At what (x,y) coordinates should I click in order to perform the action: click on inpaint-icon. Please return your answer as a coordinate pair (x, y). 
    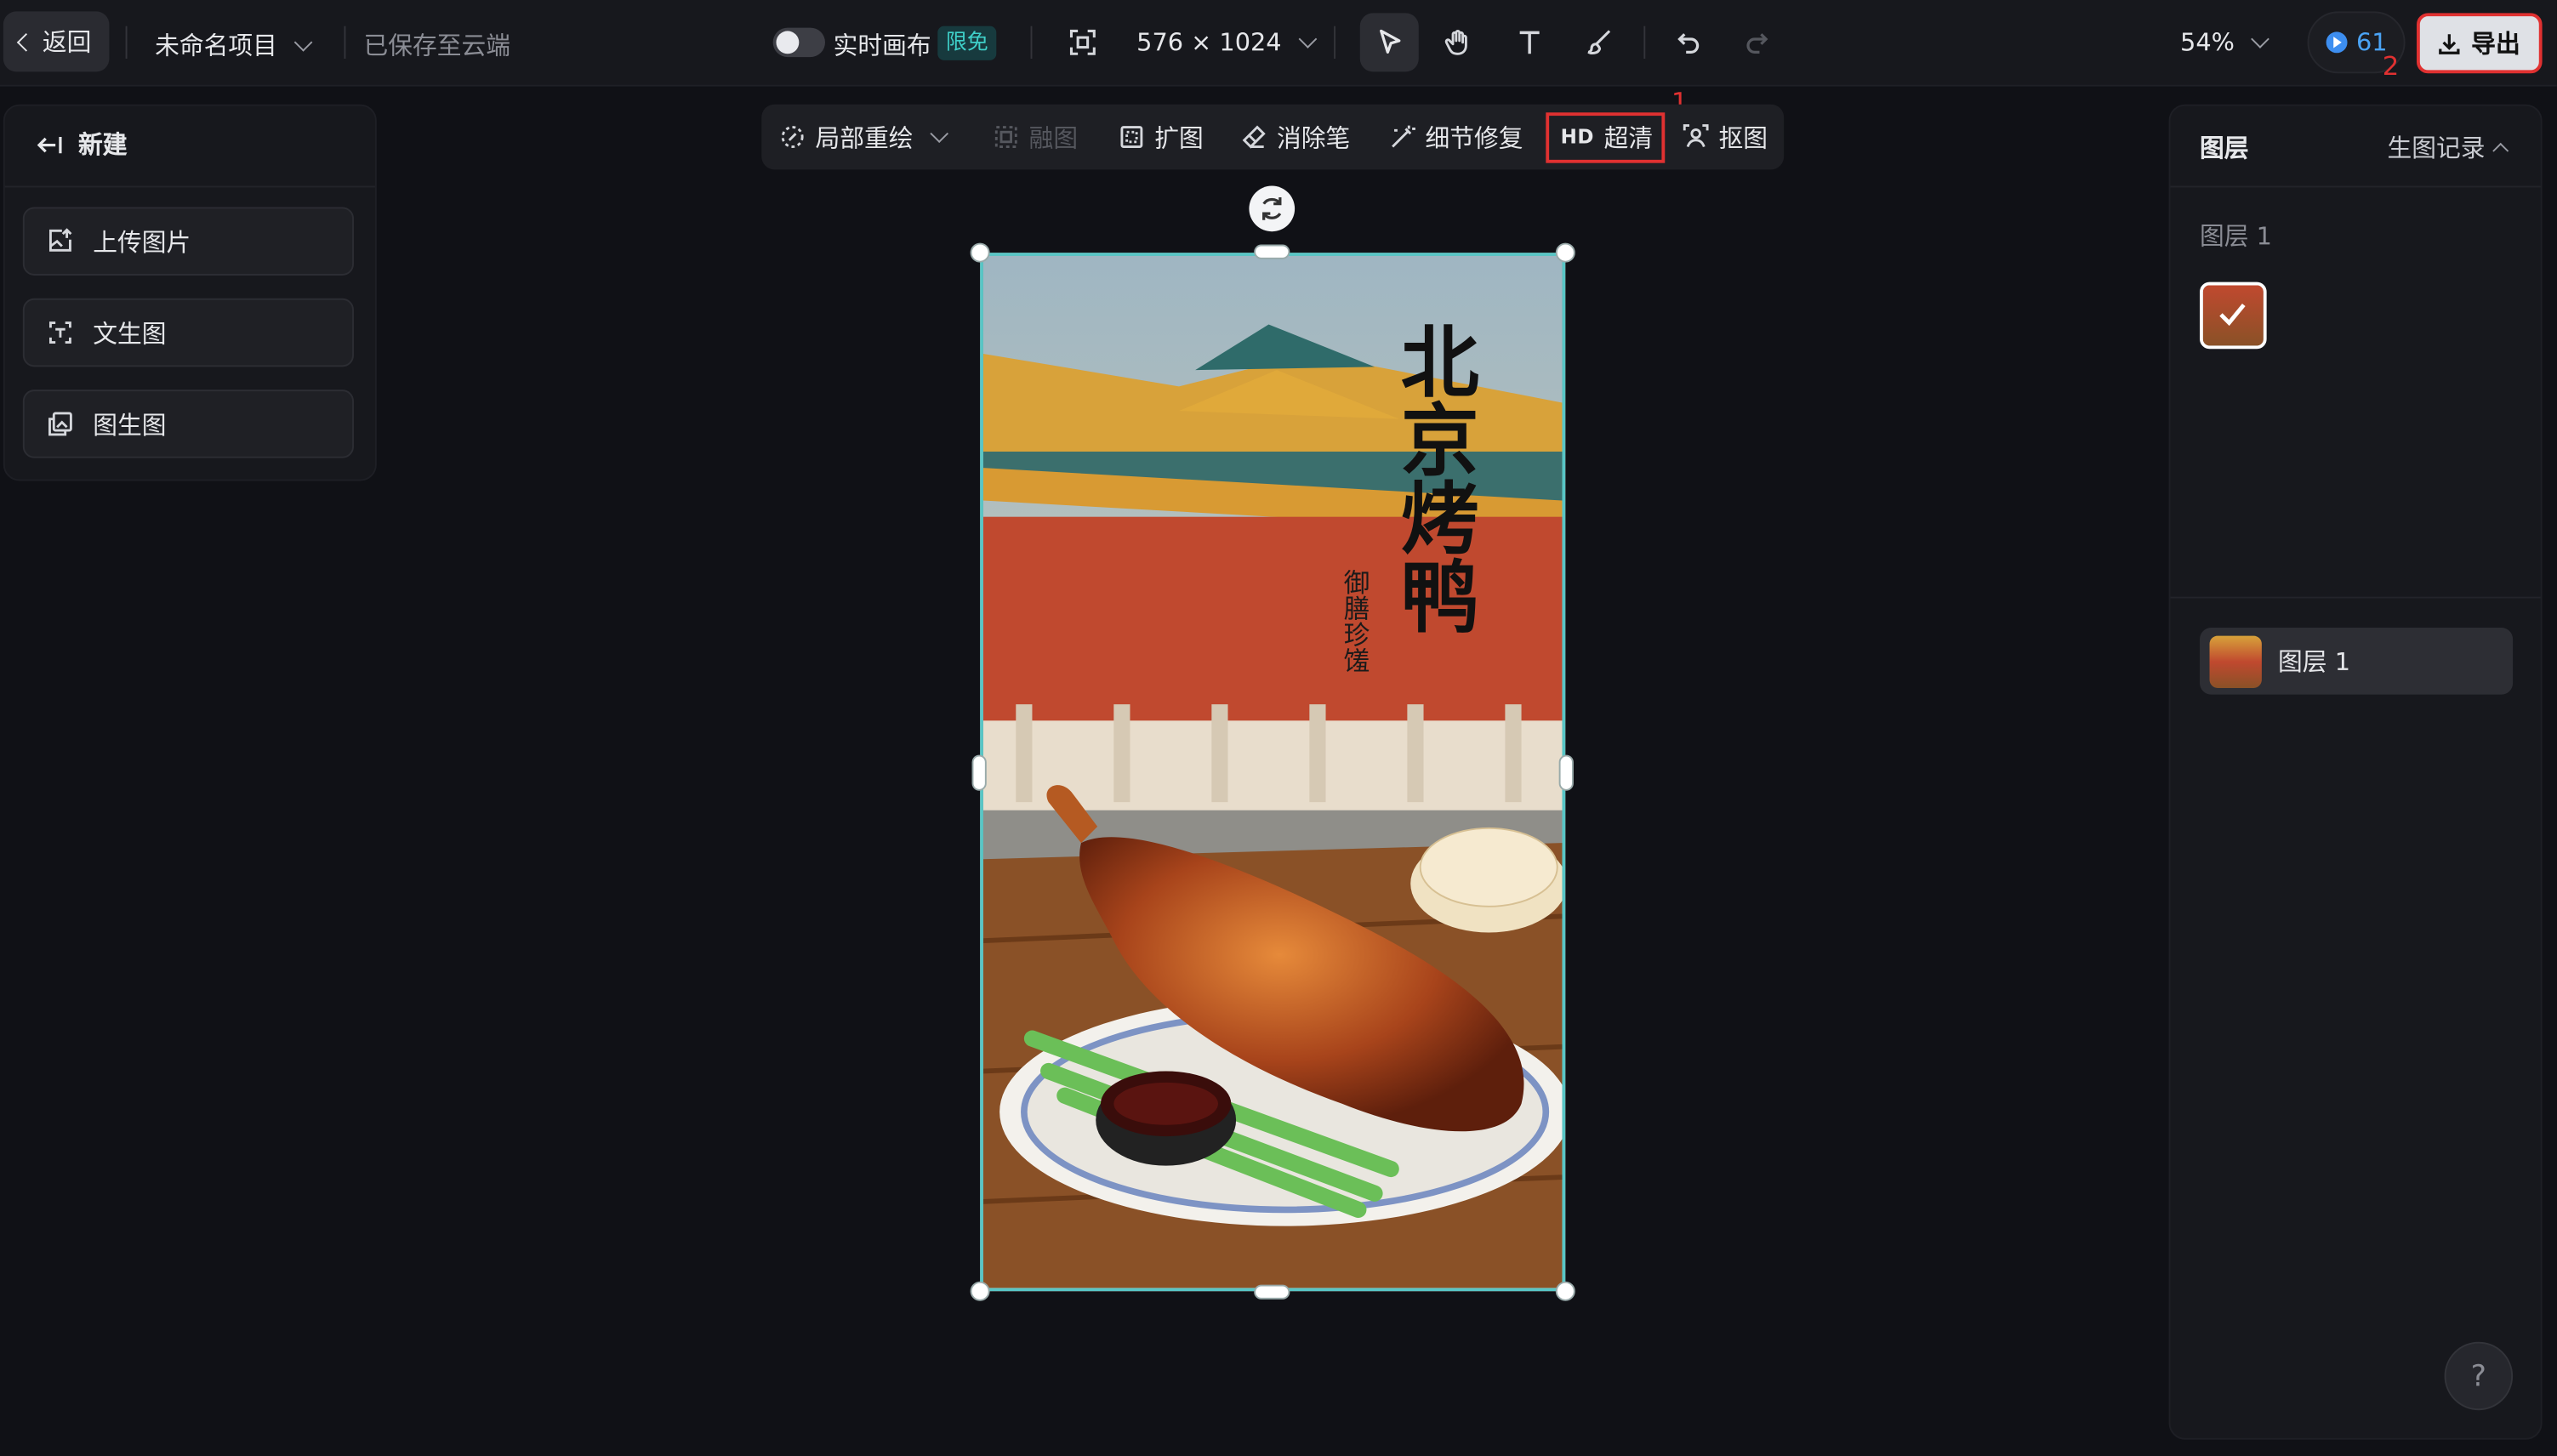
    Looking at the image, I should click on (792, 137).